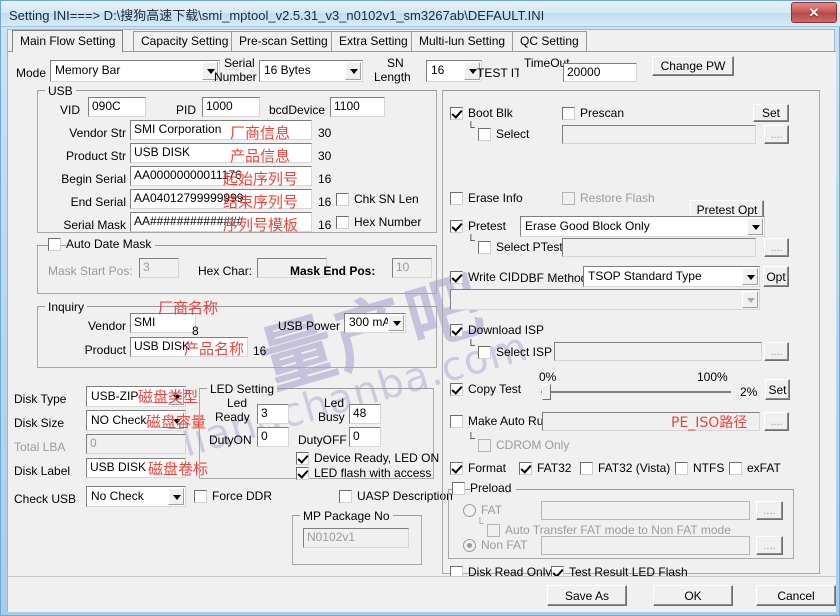 The image size is (840, 616). What do you see at coordinates (322, 440) in the screenshot?
I see `duty-off-label: DutyOFF` at bounding box center [322, 440].